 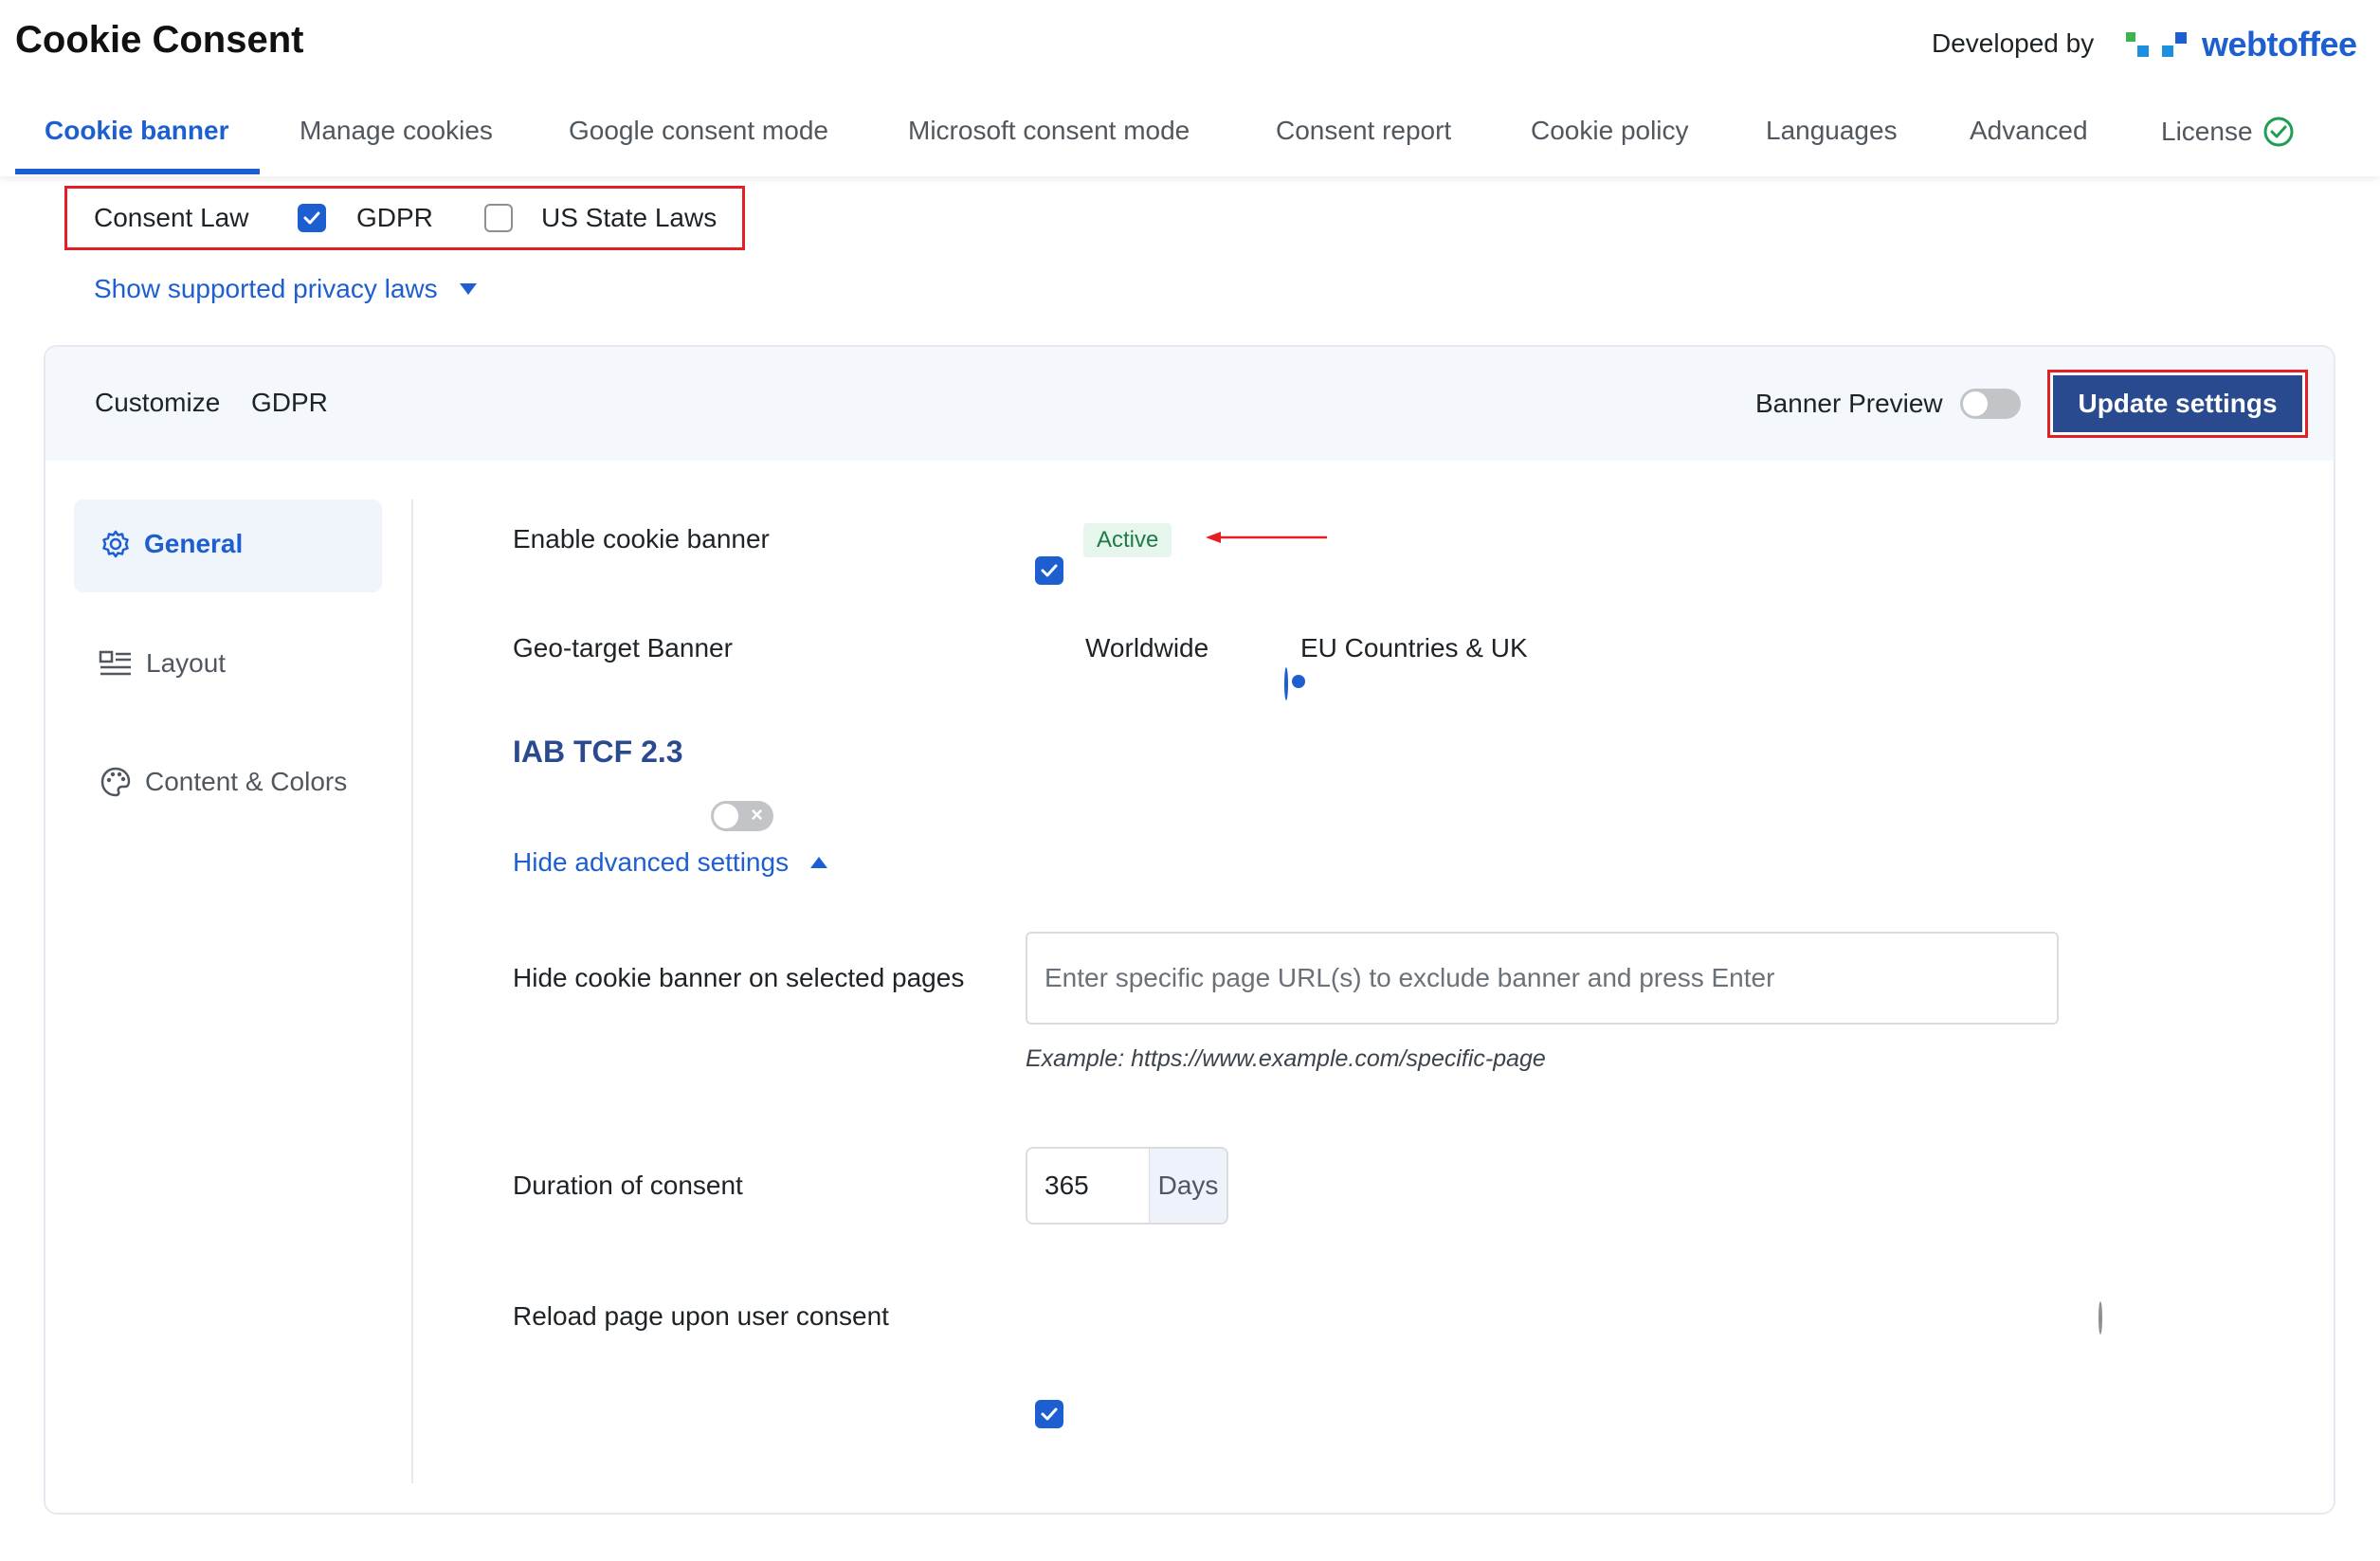 I want to click on tab-google-consent-mode: Google consent mode, so click(x=699, y=131).